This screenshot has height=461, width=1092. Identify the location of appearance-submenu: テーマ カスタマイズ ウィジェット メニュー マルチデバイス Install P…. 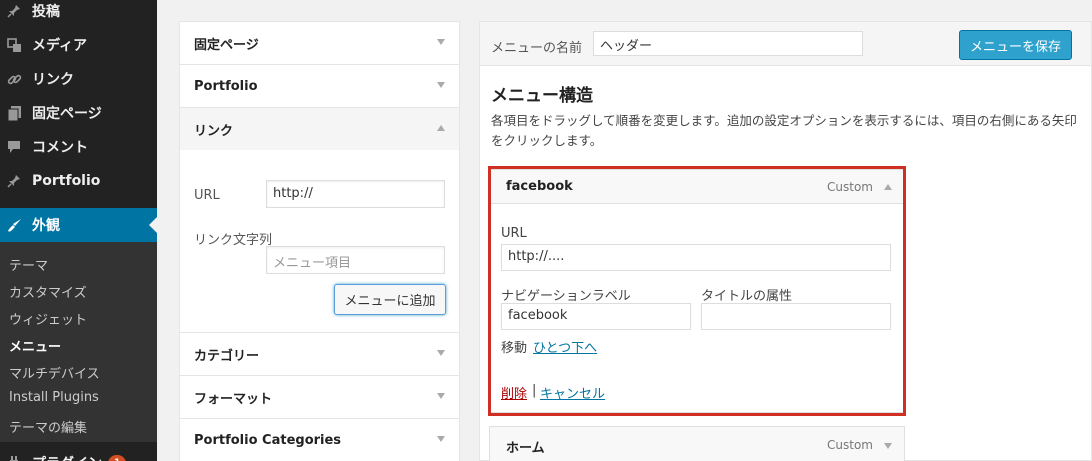
(78, 342).